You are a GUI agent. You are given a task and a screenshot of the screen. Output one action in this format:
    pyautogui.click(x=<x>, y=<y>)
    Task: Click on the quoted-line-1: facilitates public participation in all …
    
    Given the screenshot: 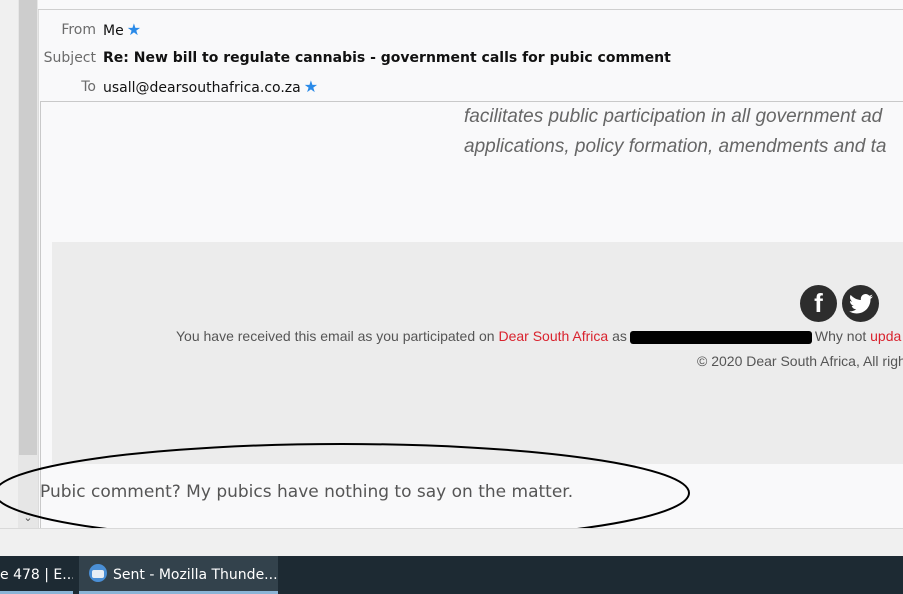 What is the action you would take?
    pyautogui.click(x=673, y=116)
    